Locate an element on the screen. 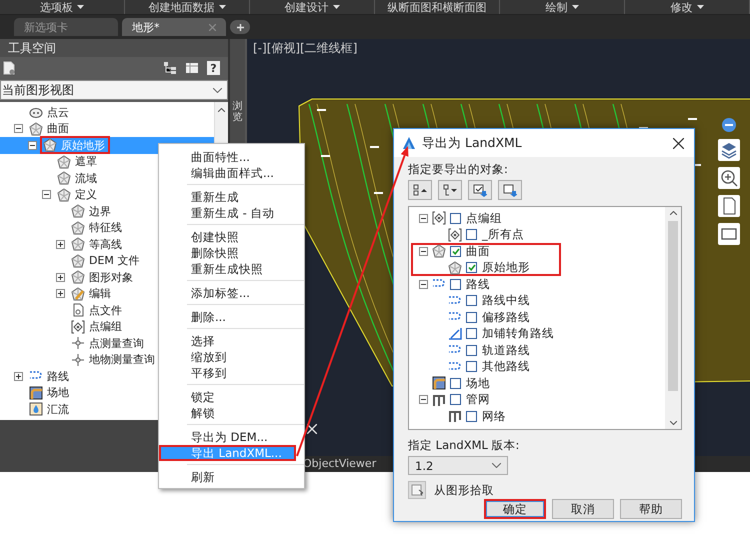 The height and width of the screenshot is (550, 750). tree-item: 轨道路线 is located at coordinates (488, 350).